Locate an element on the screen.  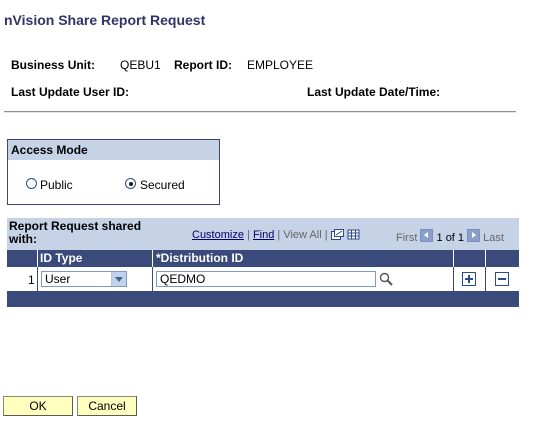
business-unit-value: QEBU1 is located at coordinates (140, 65).